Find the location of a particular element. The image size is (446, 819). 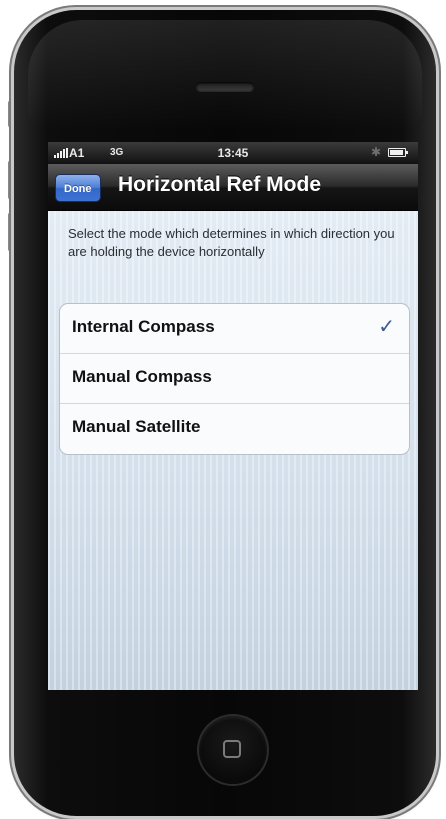

option-internal-compass: Internal Compass ✓ is located at coordinates (234, 329).